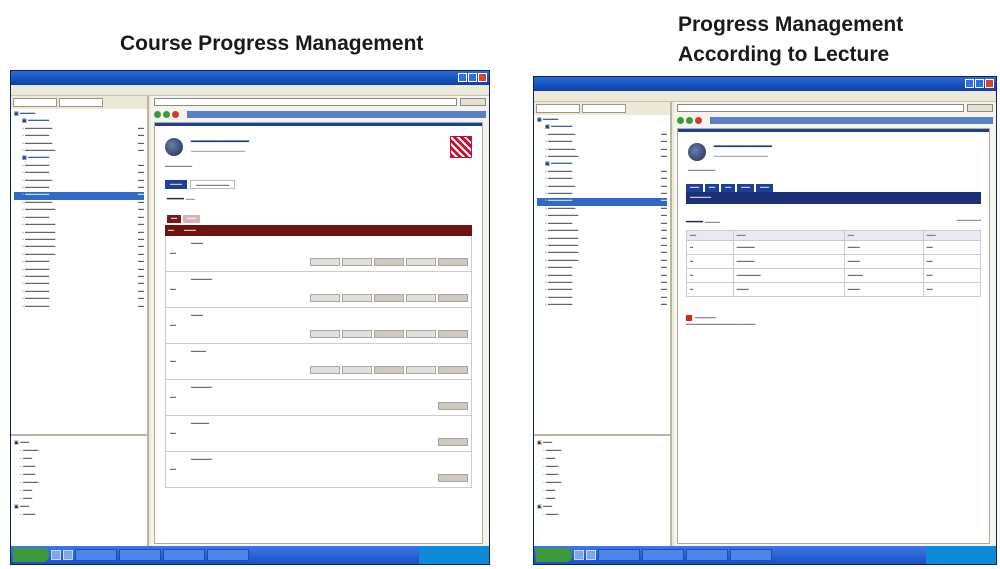 This screenshot has height=569, width=1000. What do you see at coordinates (79, 114) in the screenshot?
I see `tree-folder: ▣ ━━━━━` at bounding box center [79, 114].